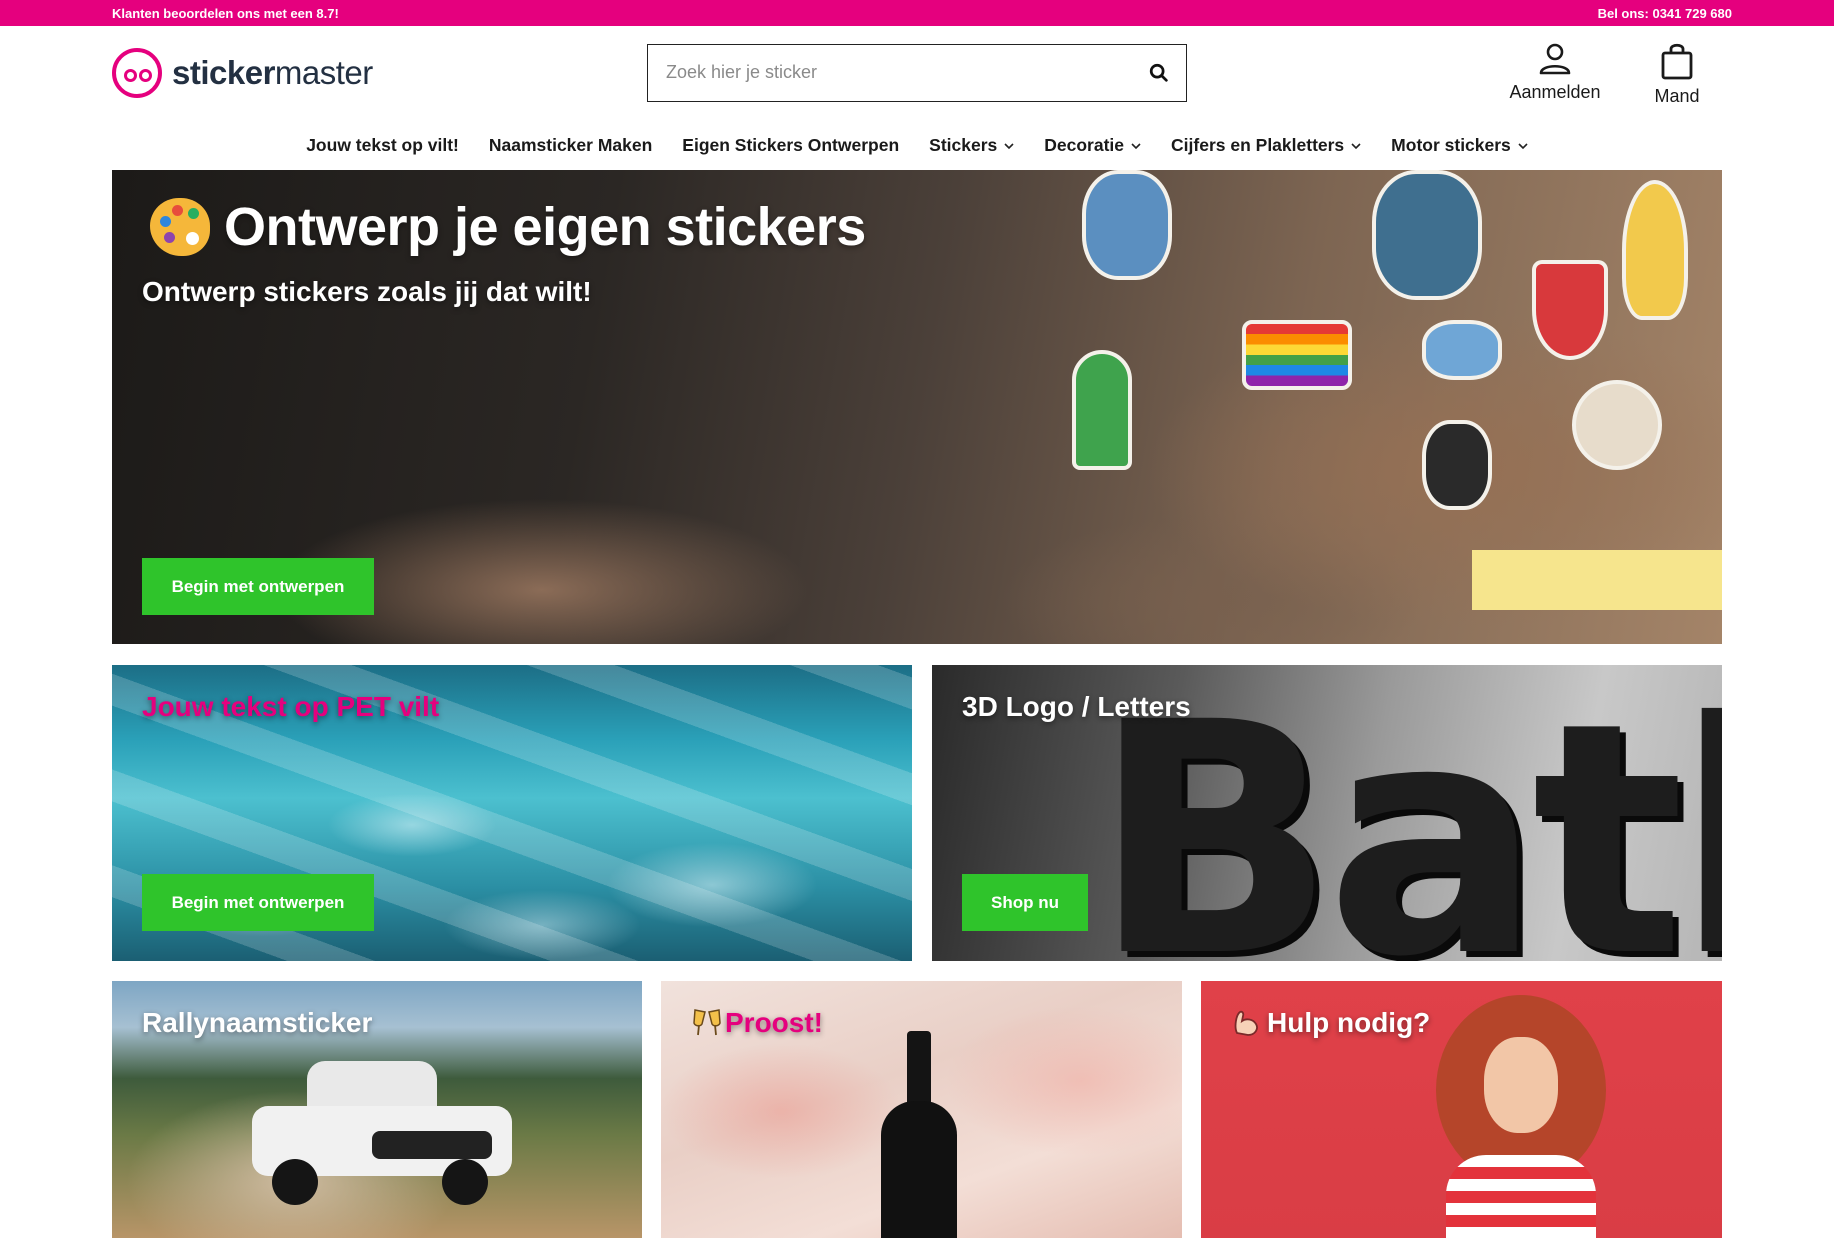  Describe the element at coordinates (1677, 96) in the screenshot. I see `cart-label: Mand` at that location.